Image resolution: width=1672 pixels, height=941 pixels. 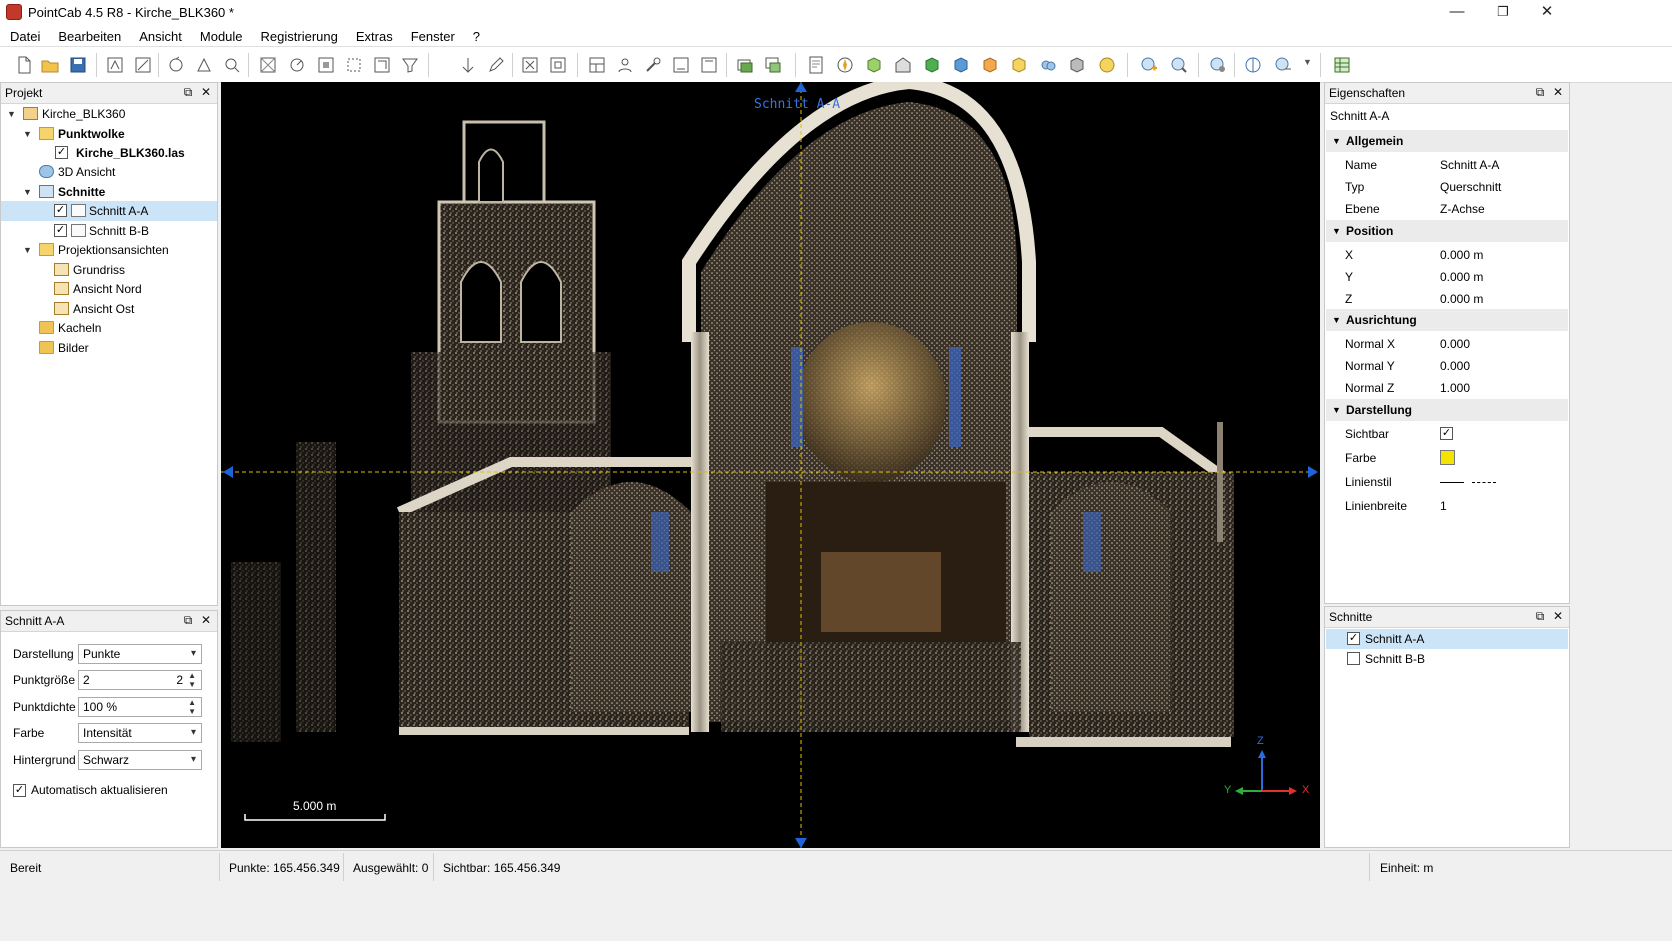 I want to click on layers-icon, so click(x=745, y=65).